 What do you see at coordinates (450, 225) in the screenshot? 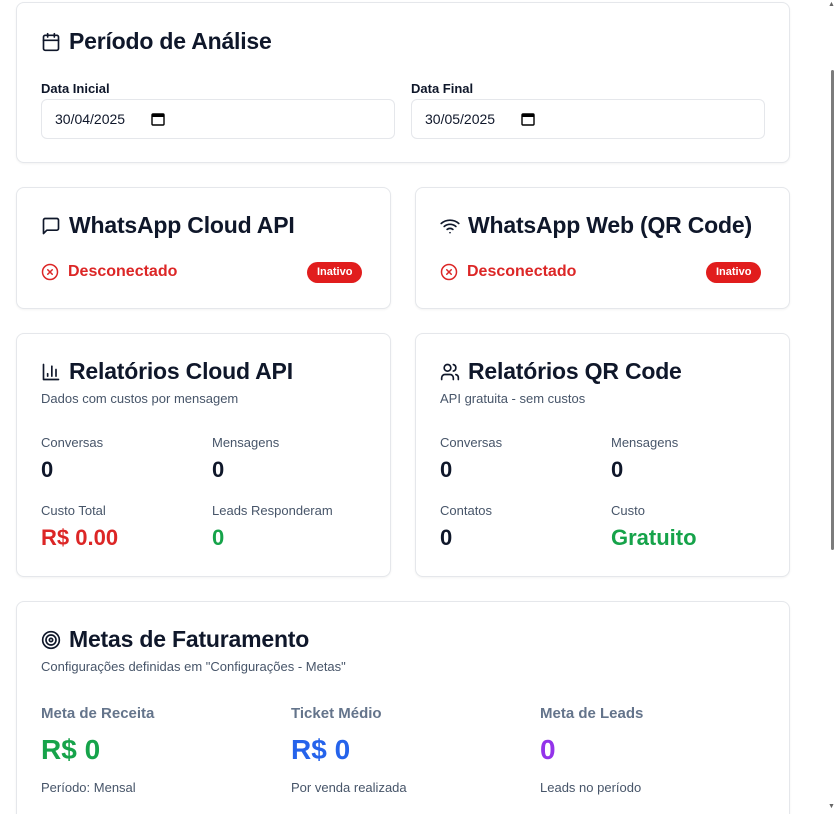
I see `wifi-icon` at bounding box center [450, 225].